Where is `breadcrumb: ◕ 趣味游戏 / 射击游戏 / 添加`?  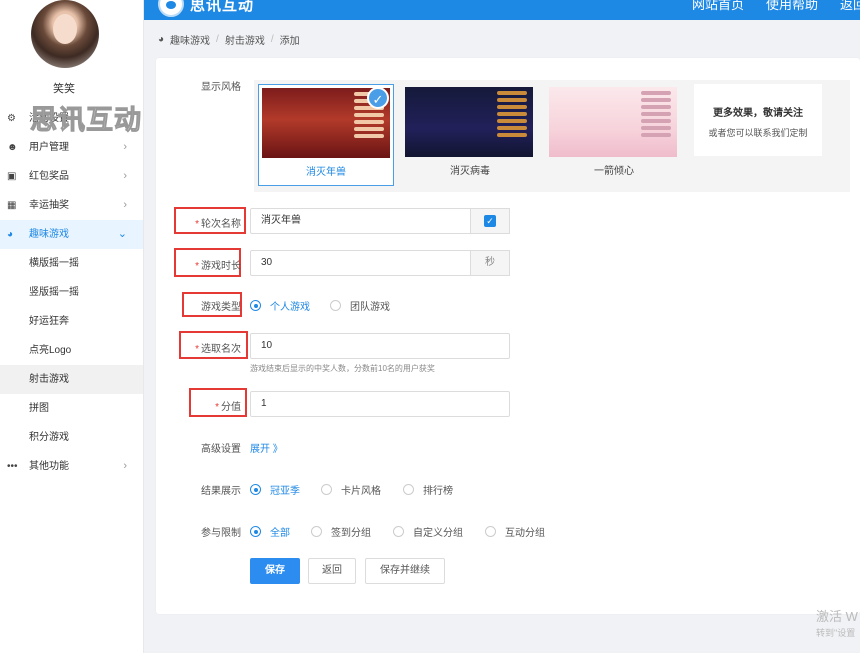 breadcrumb: ◕ 趣味游戏 / 射击游戏 / 添加 is located at coordinates (229, 39).